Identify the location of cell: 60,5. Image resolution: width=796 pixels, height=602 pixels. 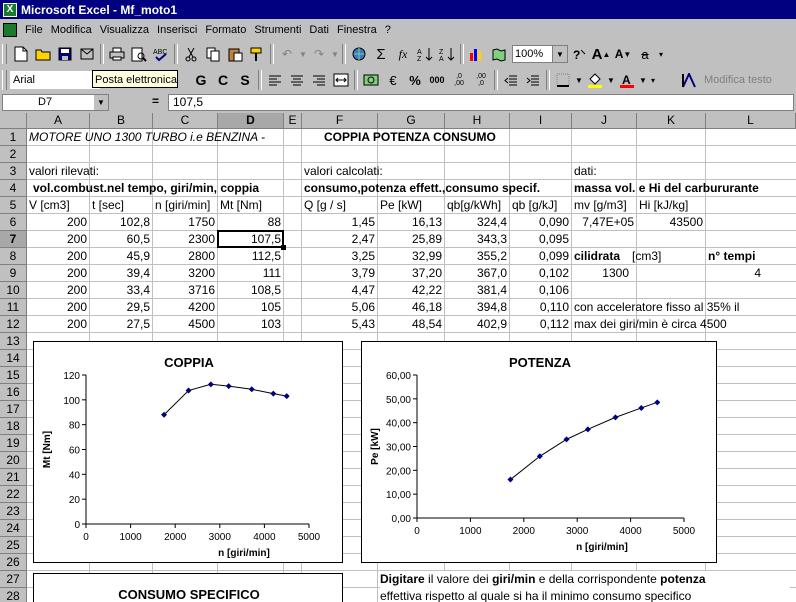
(122, 239).